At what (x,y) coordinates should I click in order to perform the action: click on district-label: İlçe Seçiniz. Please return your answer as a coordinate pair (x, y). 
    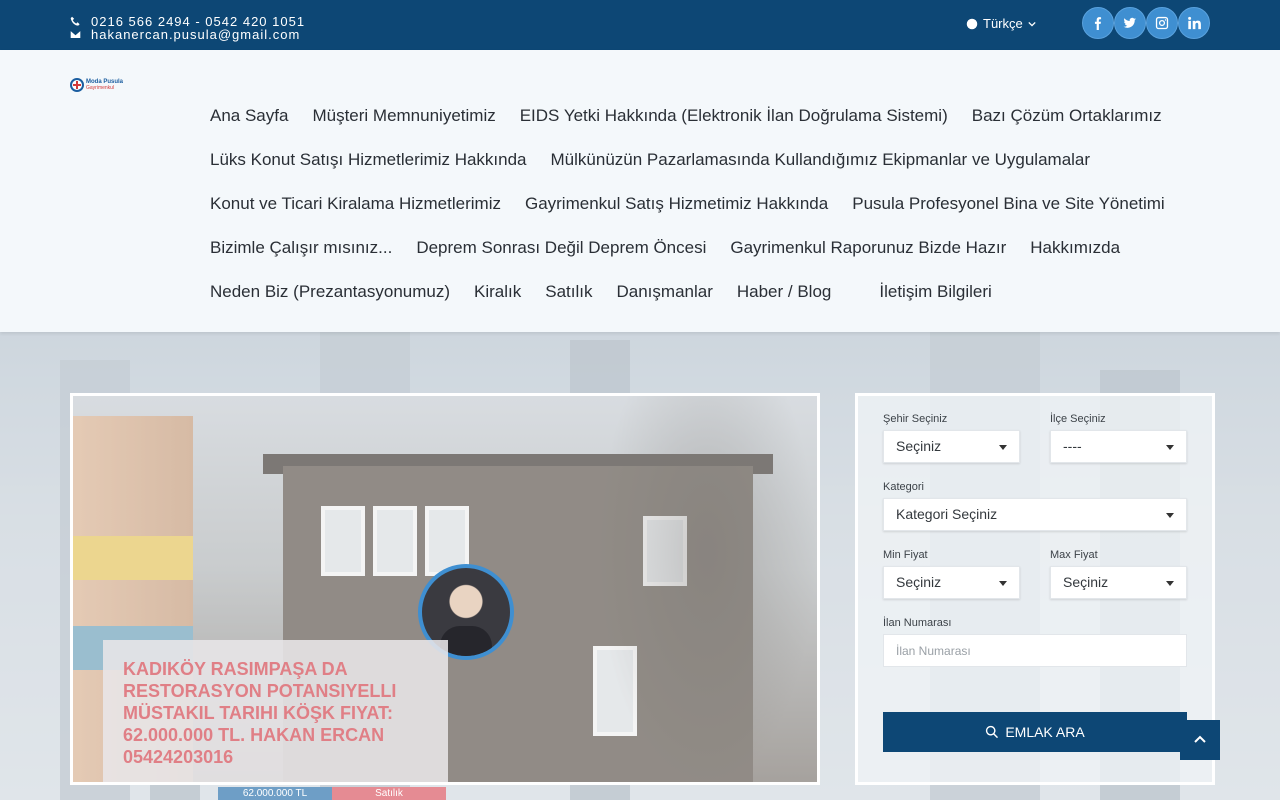
    Looking at the image, I should click on (1078, 419).